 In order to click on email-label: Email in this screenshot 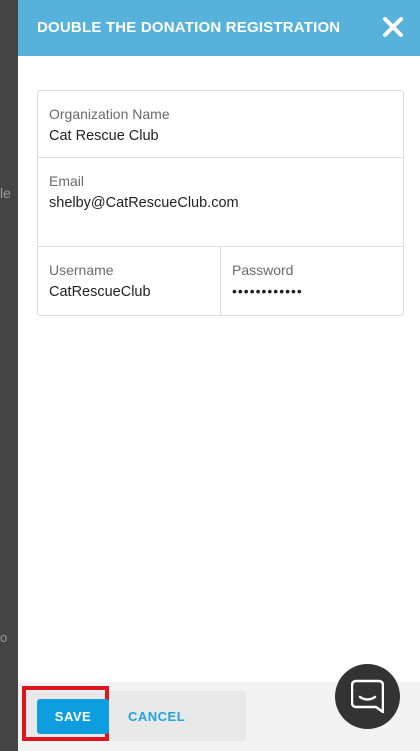, I will do `click(67, 181)`.